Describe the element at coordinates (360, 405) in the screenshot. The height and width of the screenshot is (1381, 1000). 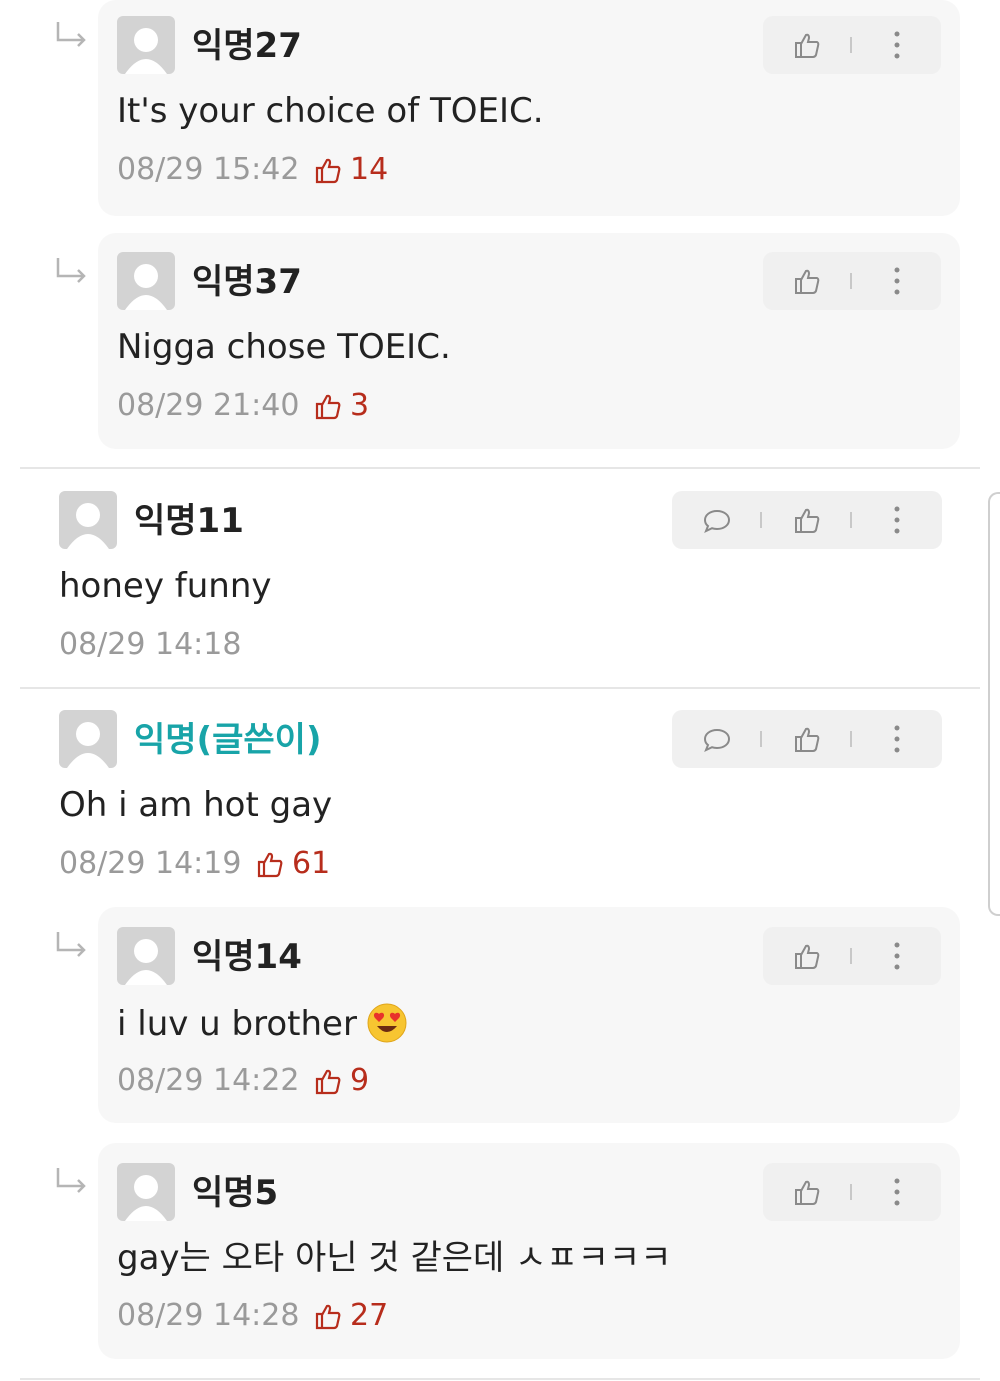
I see `like-count: 3` at that location.